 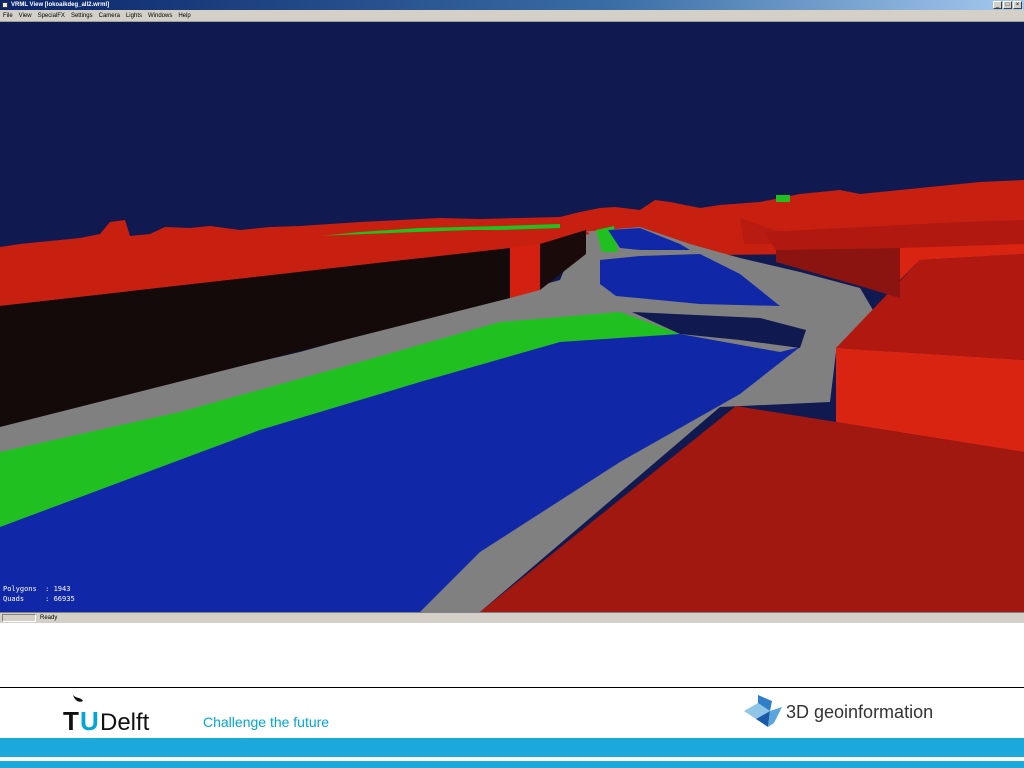 I want to click on app-icon, so click(x=5, y=5).